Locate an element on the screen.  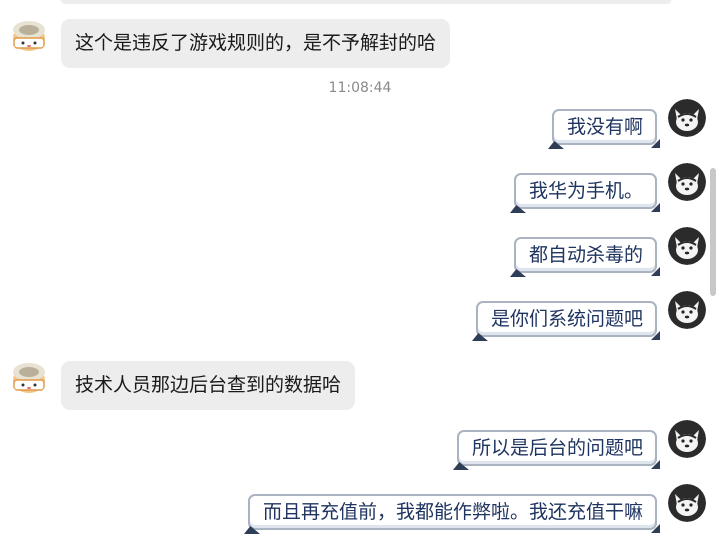
scrollbar is located at coordinates (713, 232).